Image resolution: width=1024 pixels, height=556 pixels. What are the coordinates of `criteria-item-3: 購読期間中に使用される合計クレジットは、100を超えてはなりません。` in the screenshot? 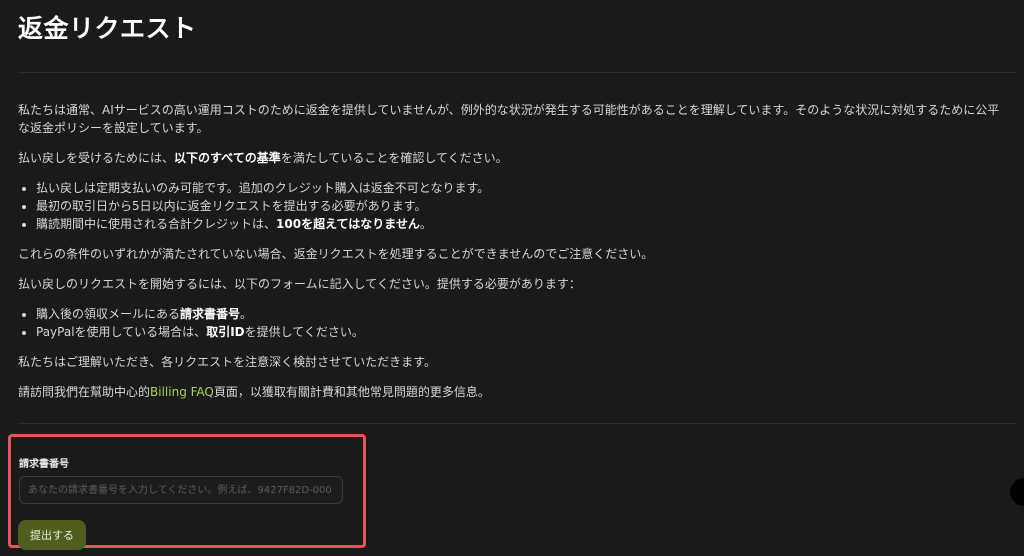 It's located at (522, 224).